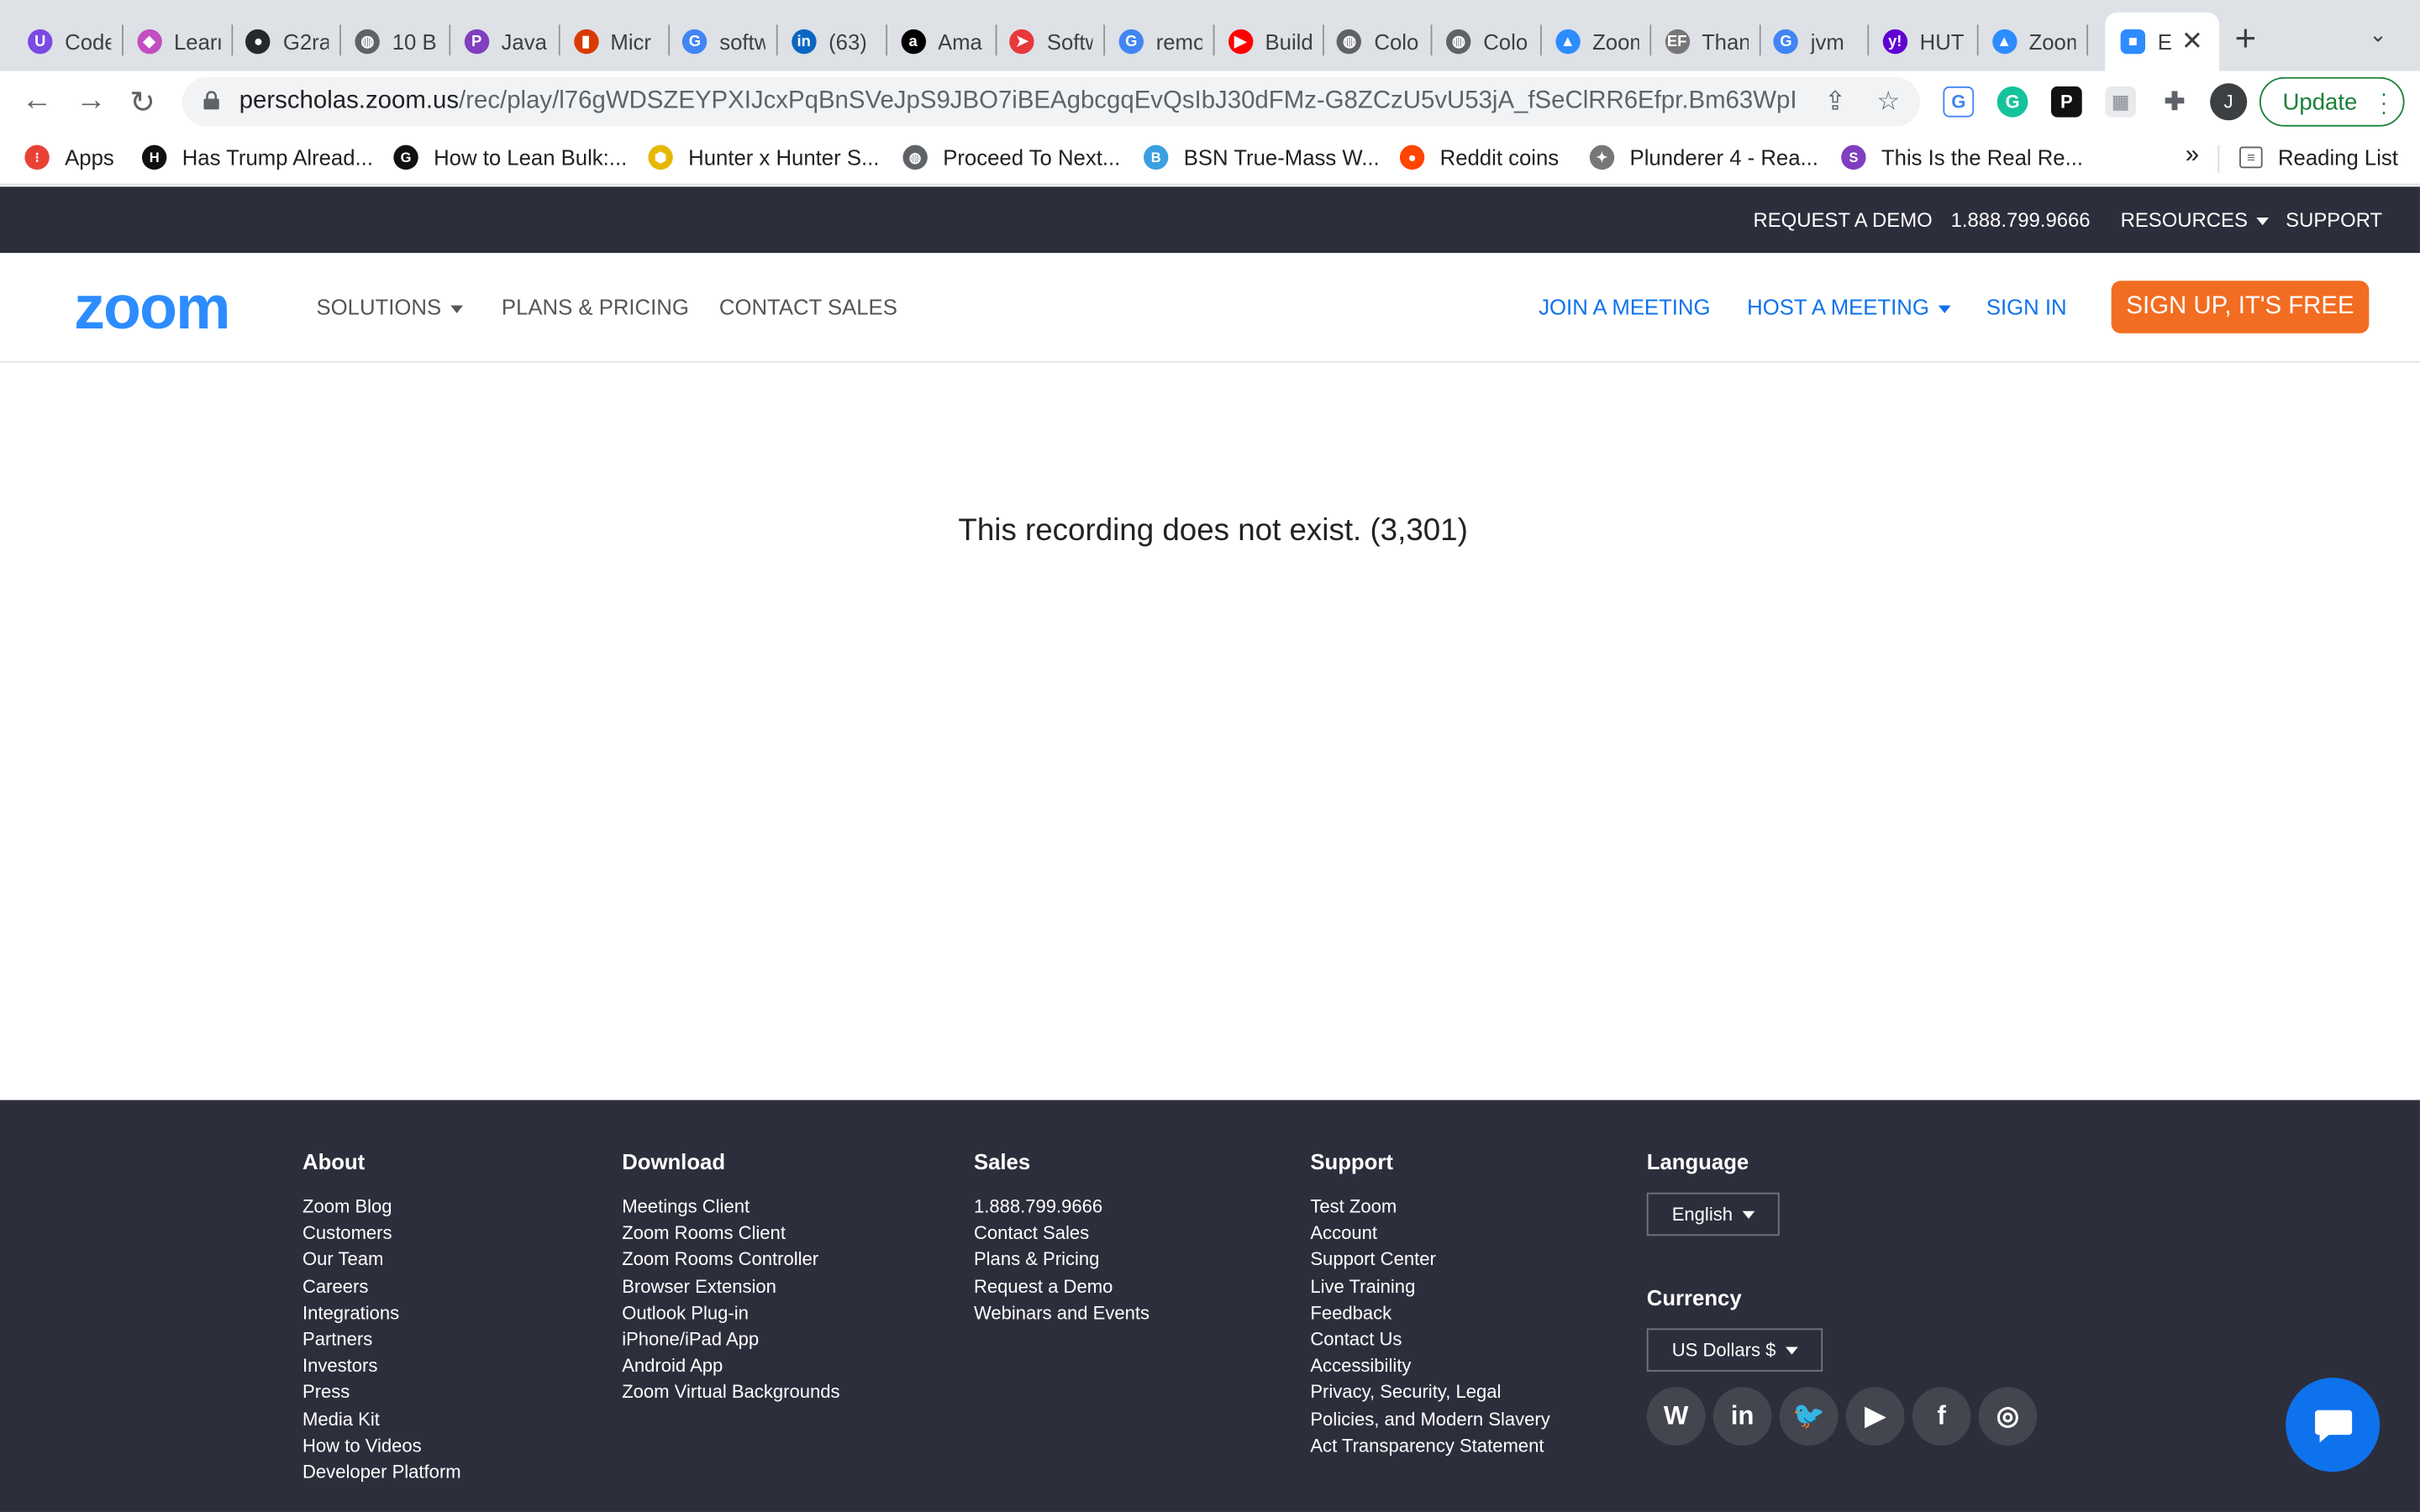 This screenshot has height=1512, width=2420. Describe the element at coordinates (1429, 1340) in the screenshot. I see `footer-link: Contact Us` at that location.